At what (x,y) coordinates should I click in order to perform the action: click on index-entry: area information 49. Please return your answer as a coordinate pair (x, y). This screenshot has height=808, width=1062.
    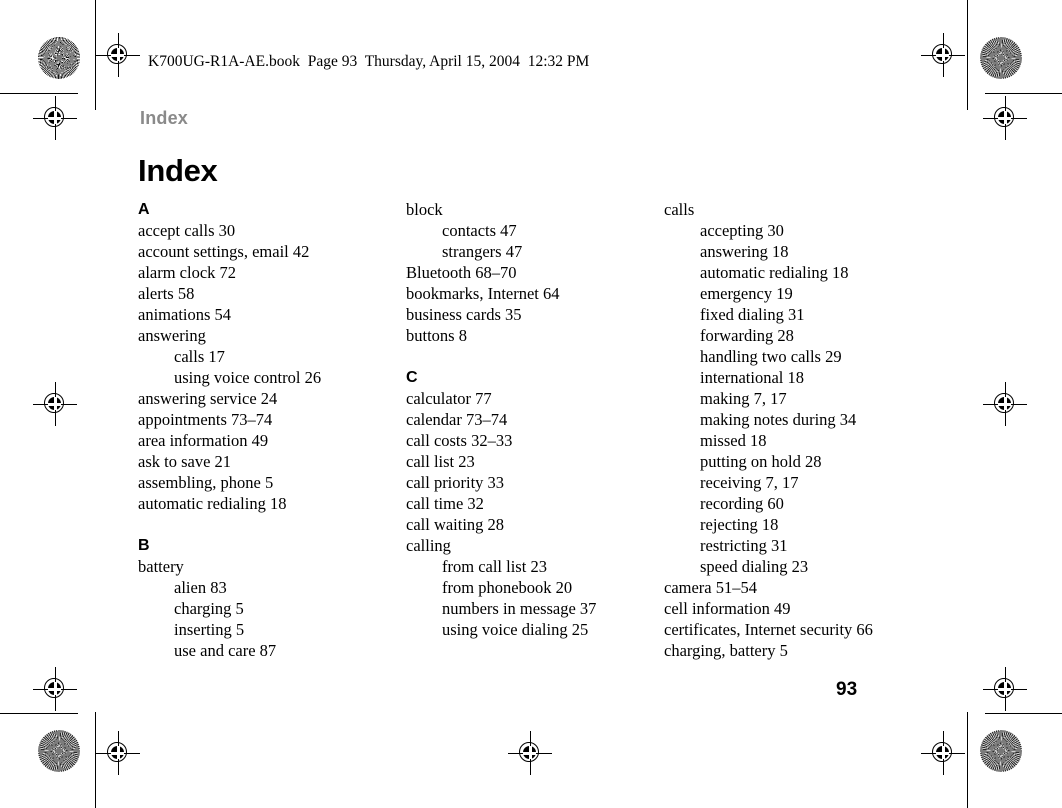
    Looking at the image, I should click on (203, 440).